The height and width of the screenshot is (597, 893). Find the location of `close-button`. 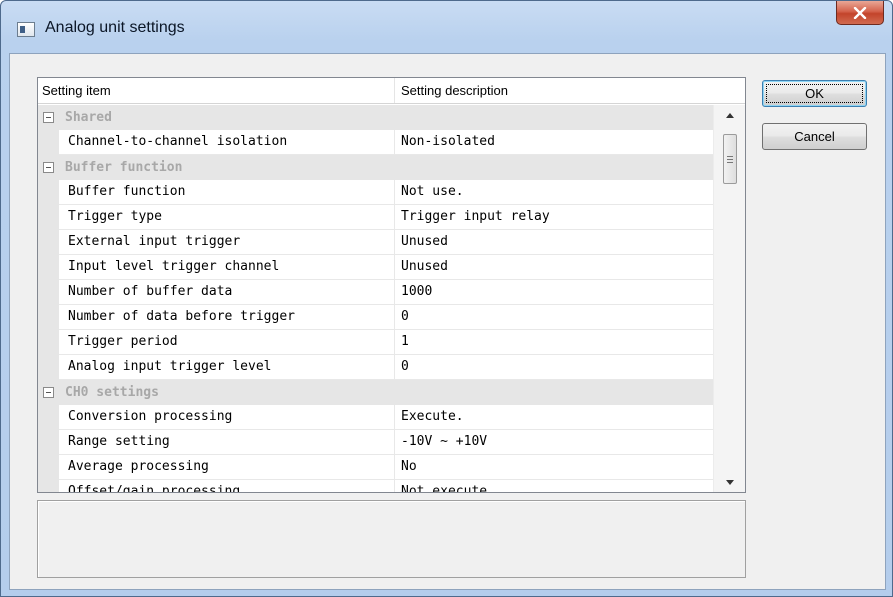

close-button is located at coordinates (860, 13).